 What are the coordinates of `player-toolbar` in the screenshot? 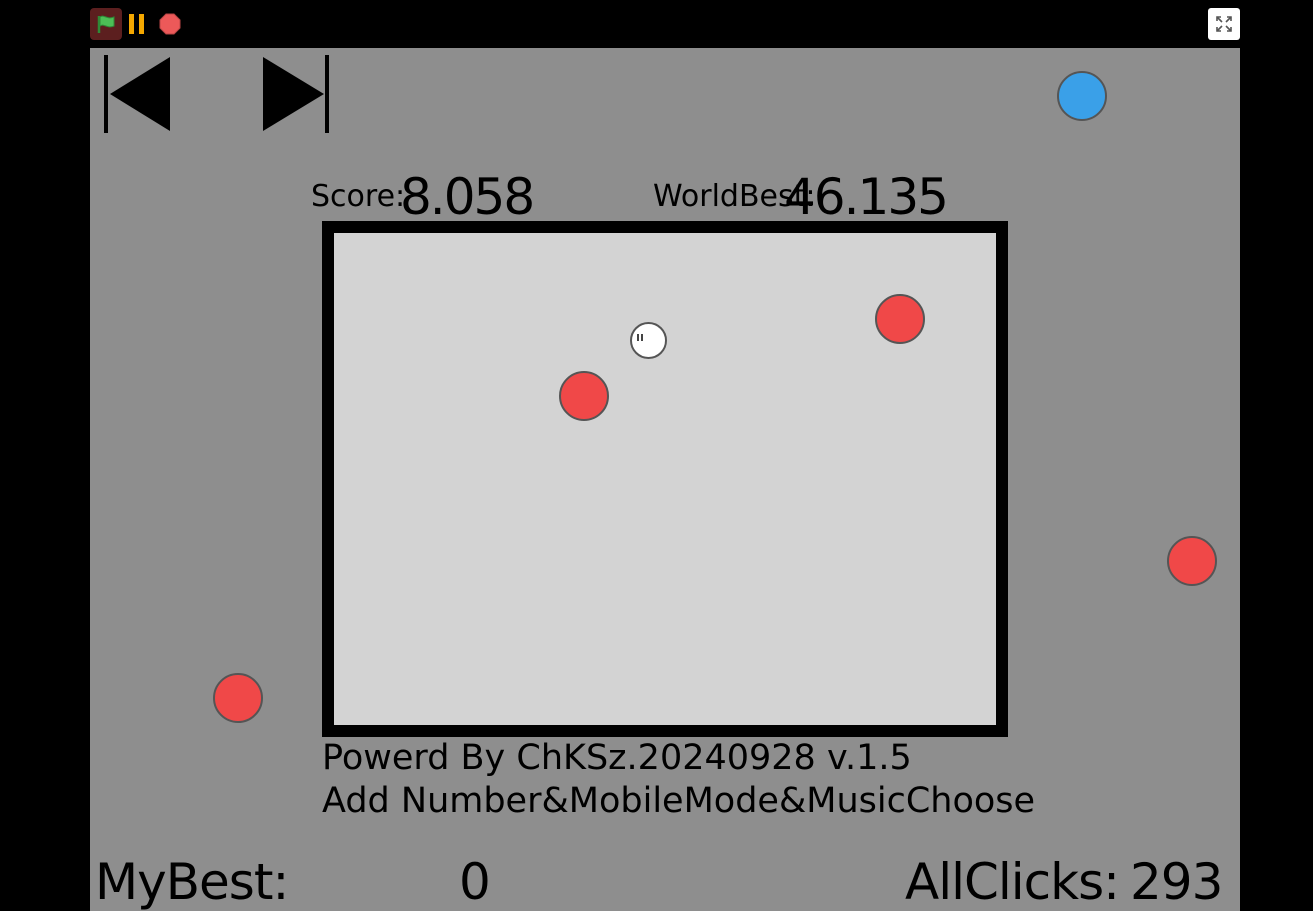 It's located at (656, 24).